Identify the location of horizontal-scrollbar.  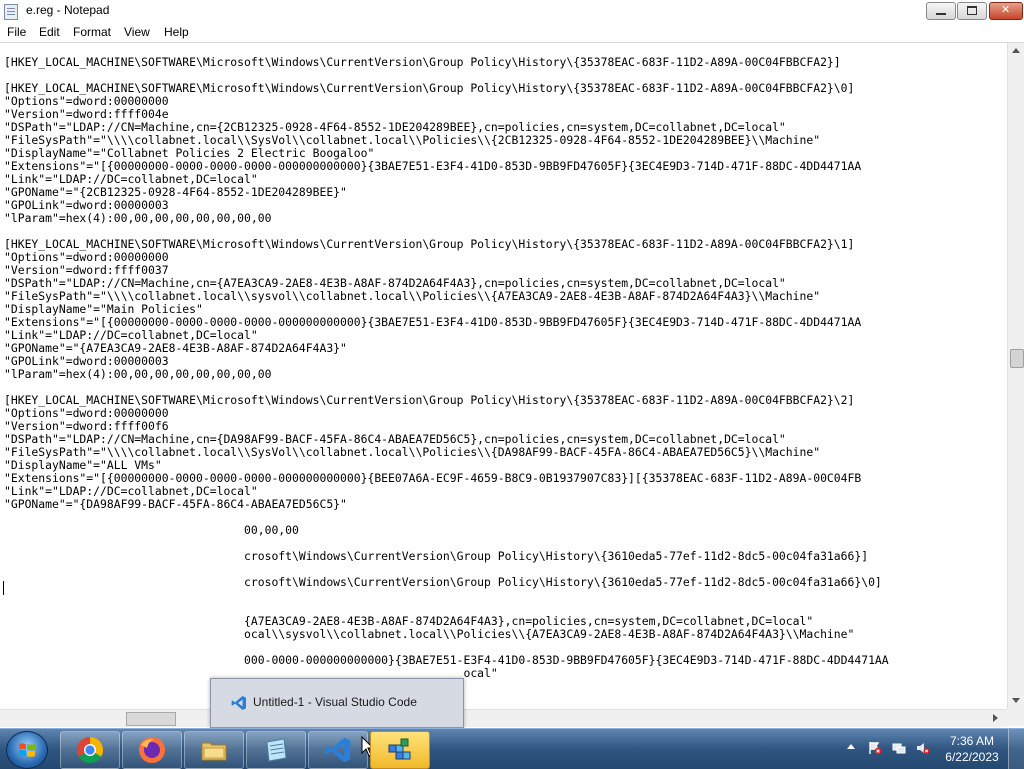
(503, 718).